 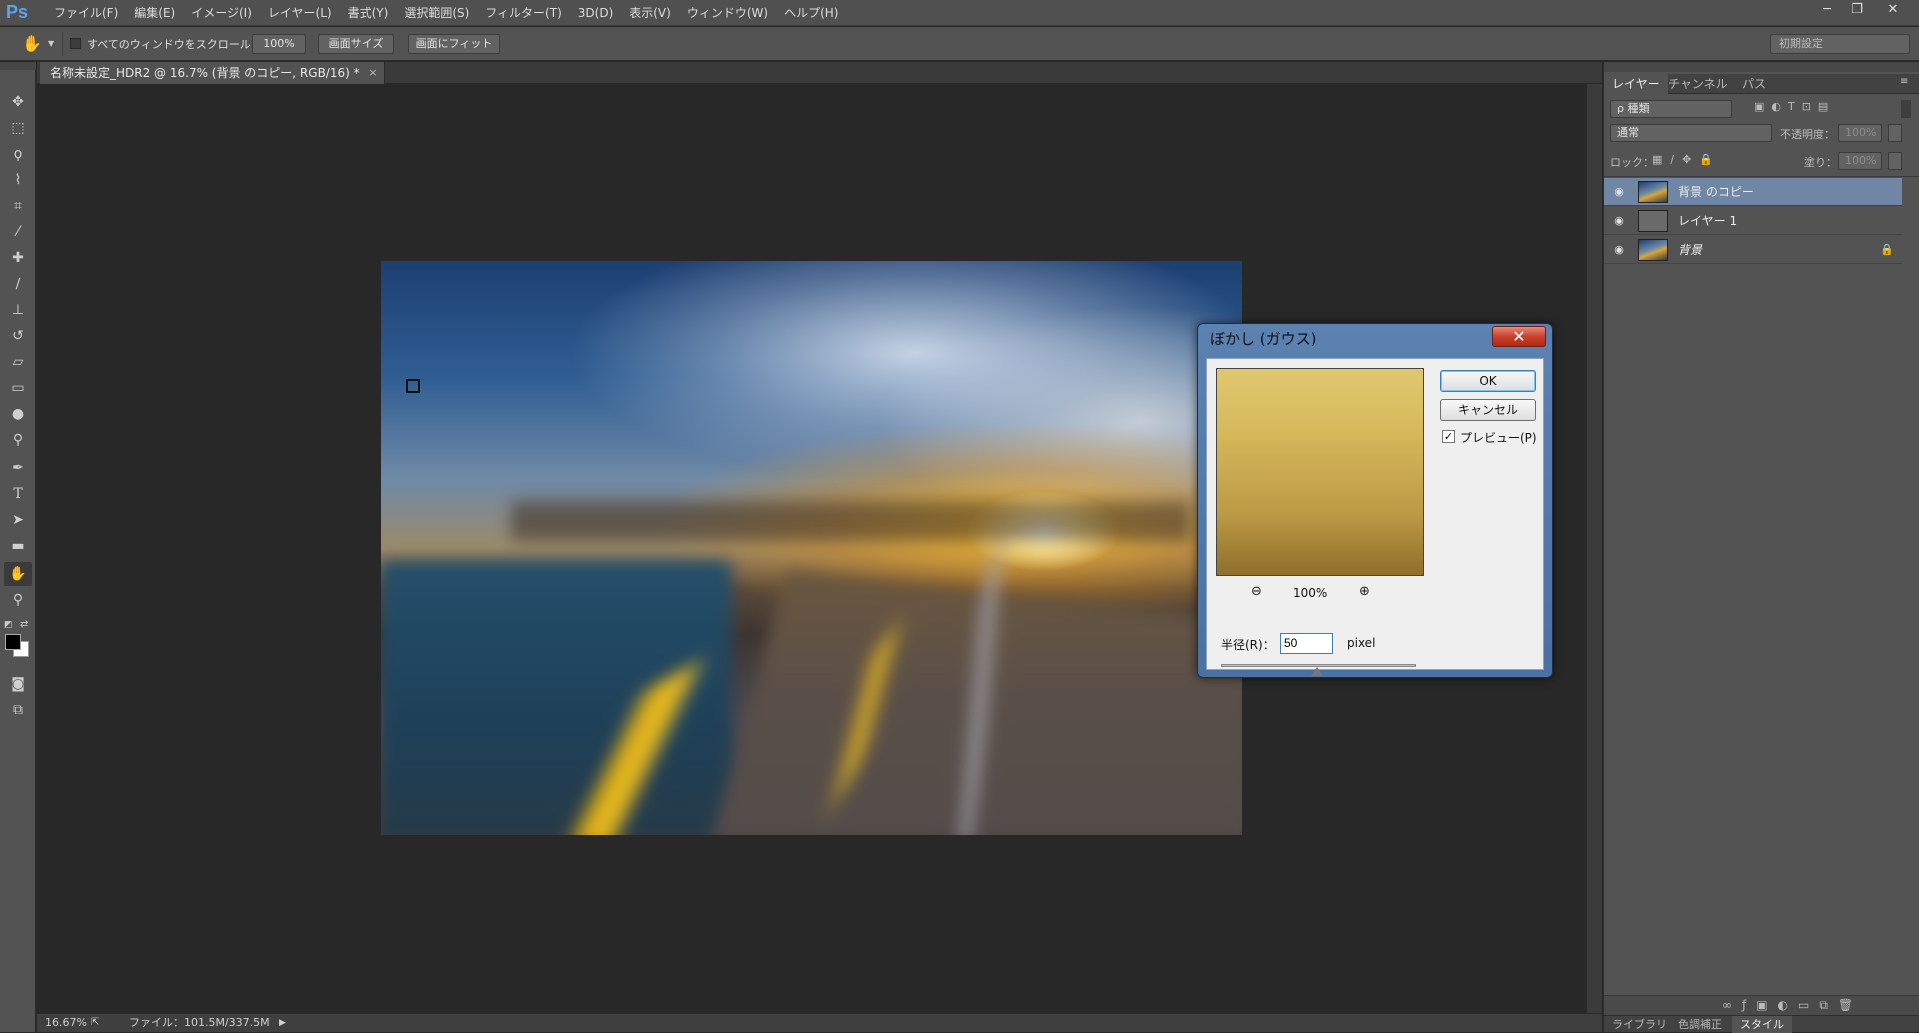 What do you see at coordinates (282, 1023) in the screenshot?
I see `status-menu-arrow-icon: ▶` at bounding box center [282, 1023].